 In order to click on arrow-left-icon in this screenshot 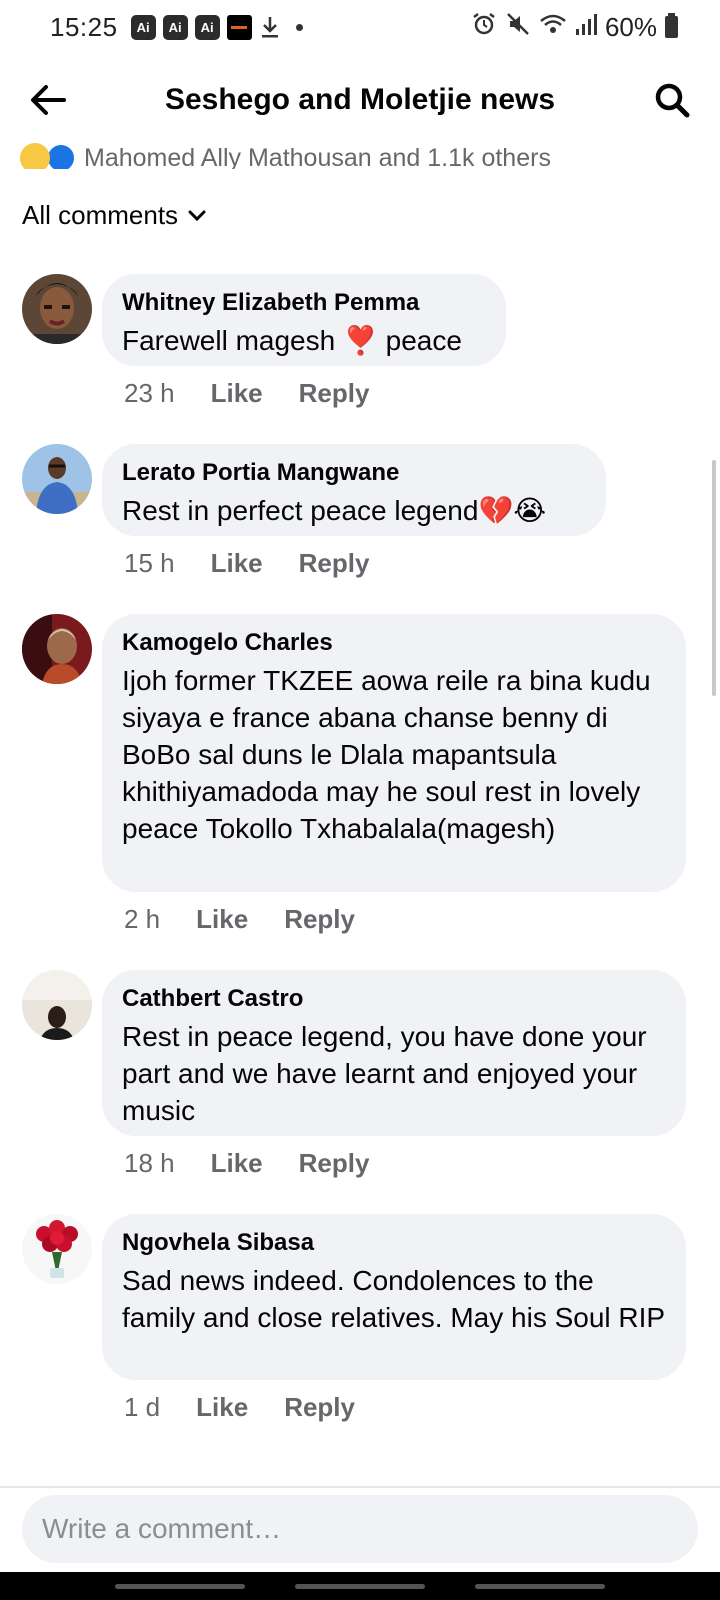, I will do `click(48, 100)`.